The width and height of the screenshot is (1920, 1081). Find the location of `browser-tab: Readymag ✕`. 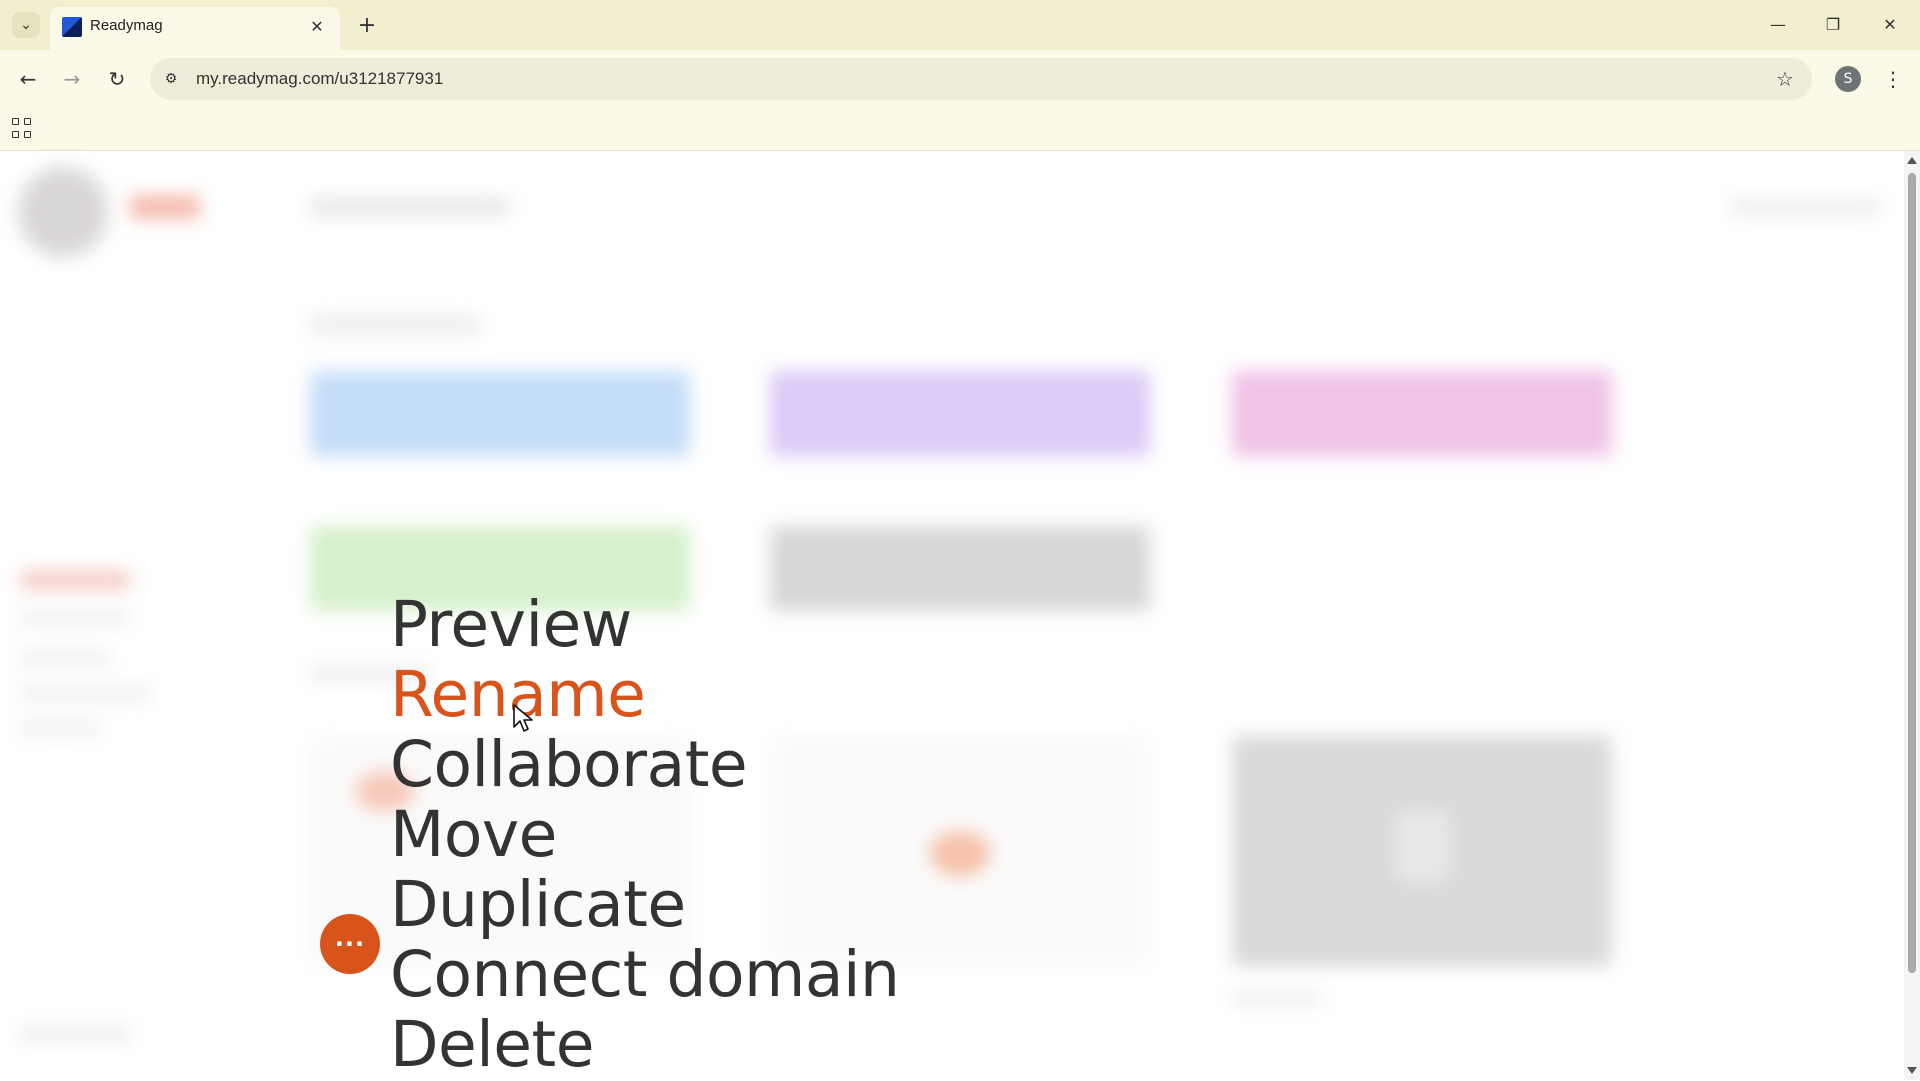

browser-tab: Readymag ✕ is located at coordinates (195, 28).